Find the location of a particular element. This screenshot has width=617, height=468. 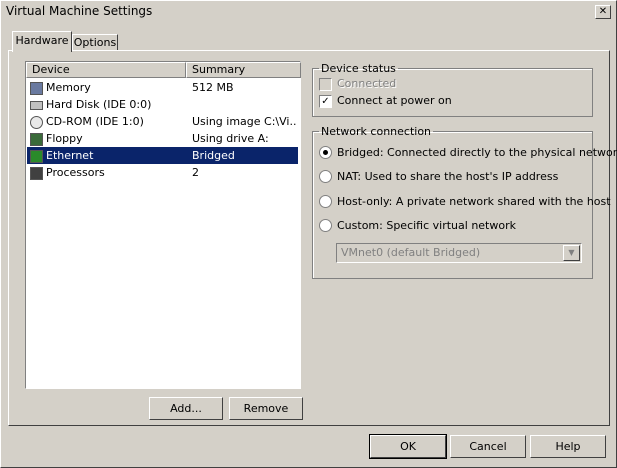

processor-icon is located at coordinates (36, 173).